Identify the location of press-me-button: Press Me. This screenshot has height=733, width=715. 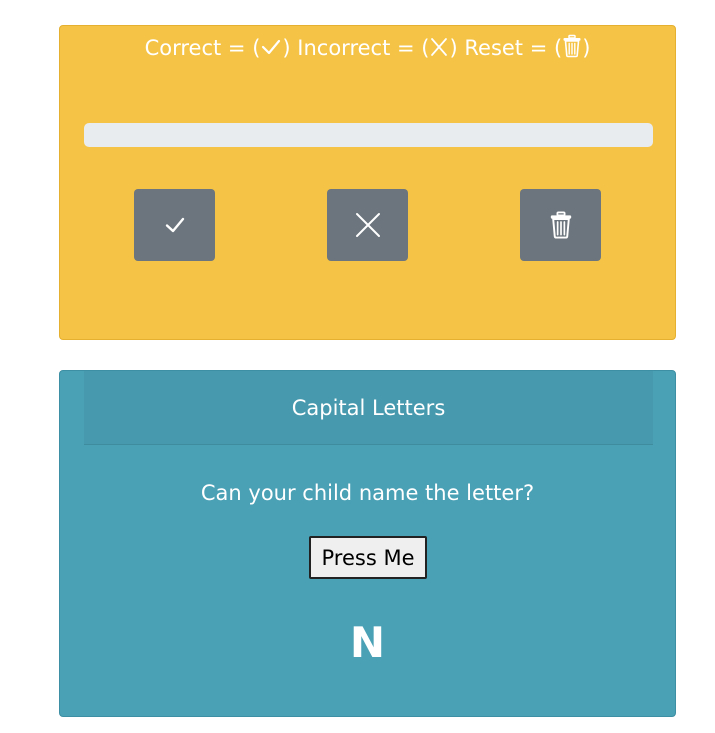
(368, 557).